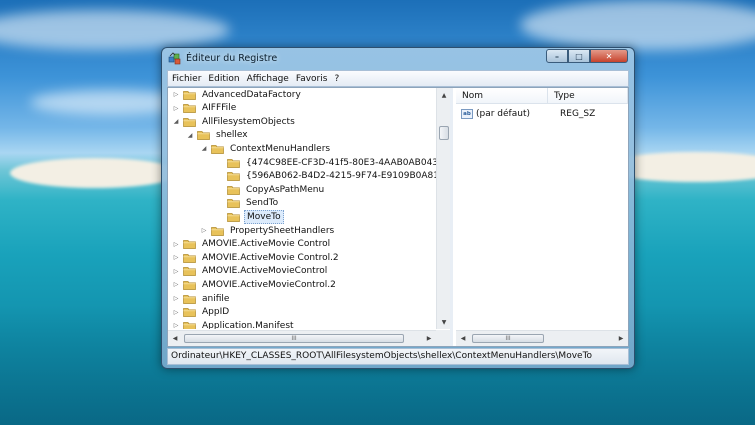  Describe the element at coordinates (218, 135) in the screenshot. I see `tree-item: ◢ shellex` at that location.